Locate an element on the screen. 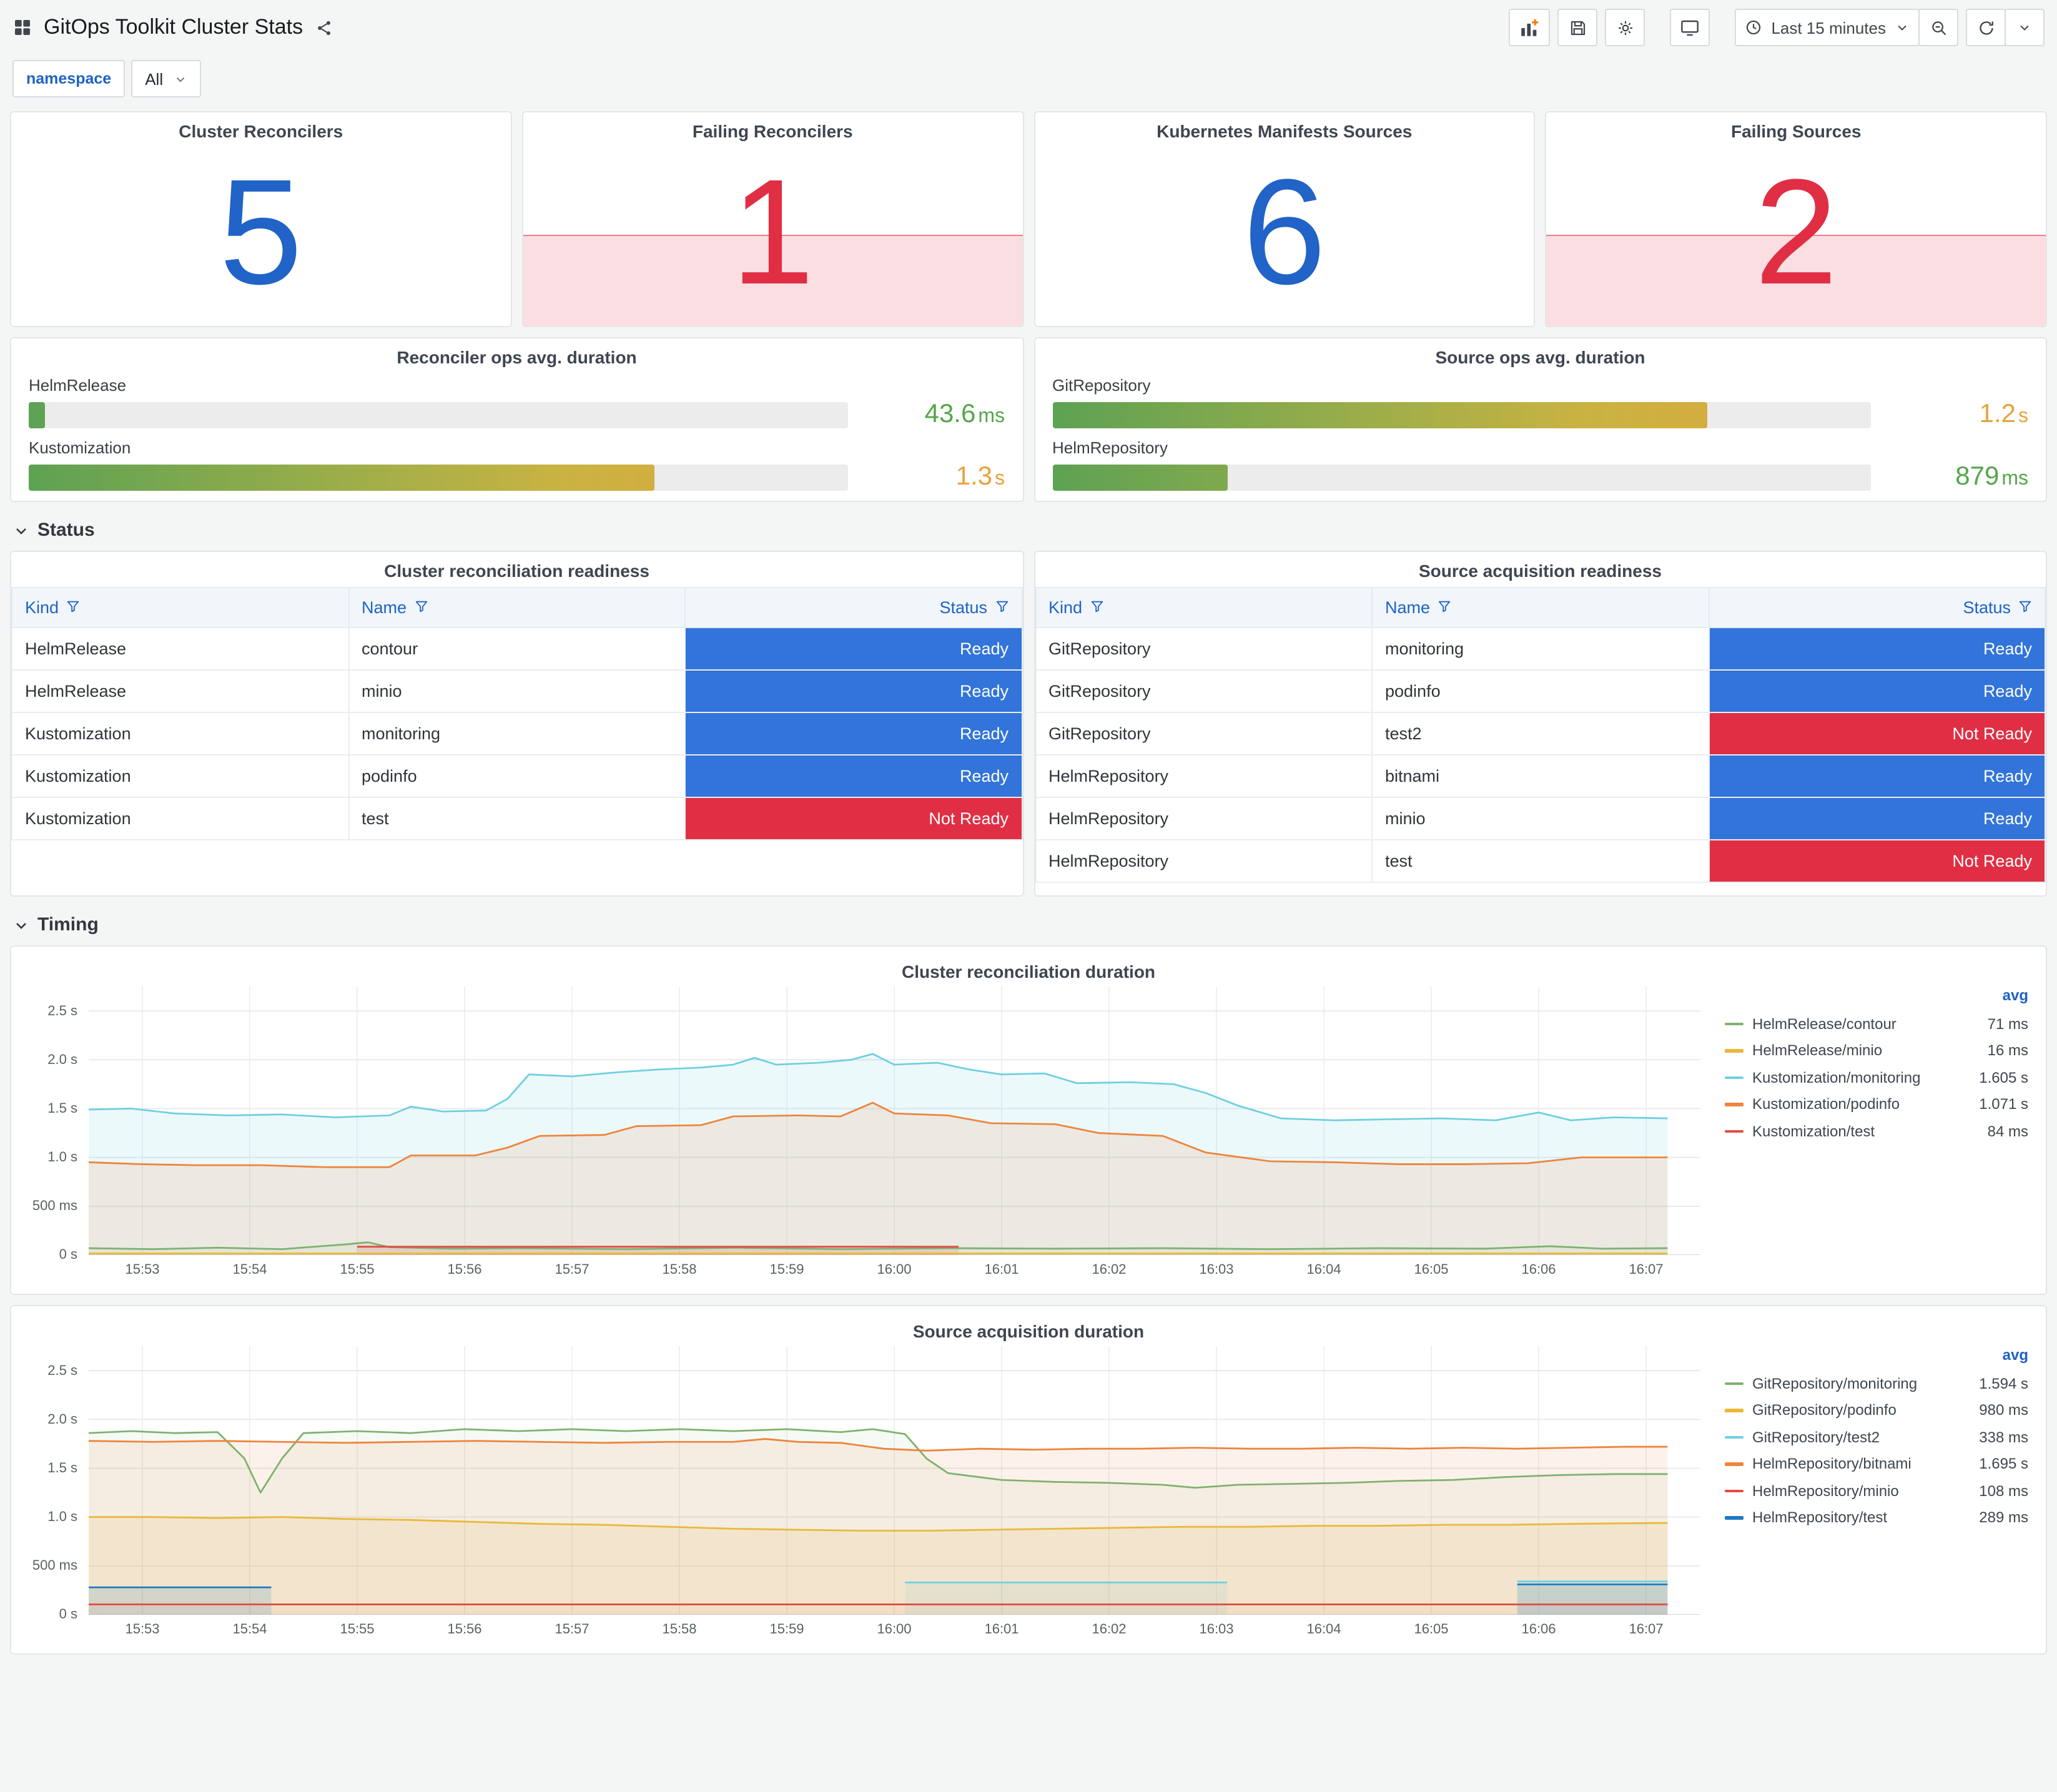 This screenshot has height=1792, width=2057. bar-gauge-fill is located at coordinates (37, 414).